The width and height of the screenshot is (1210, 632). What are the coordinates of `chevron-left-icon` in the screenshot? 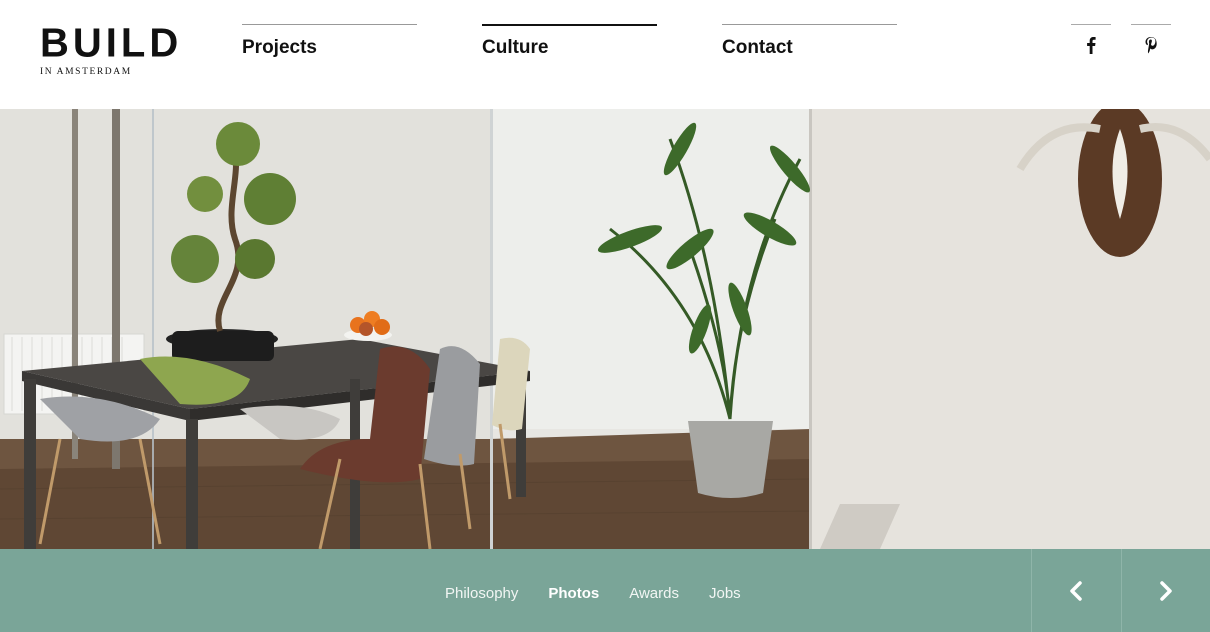 It's located at (1076, 590).